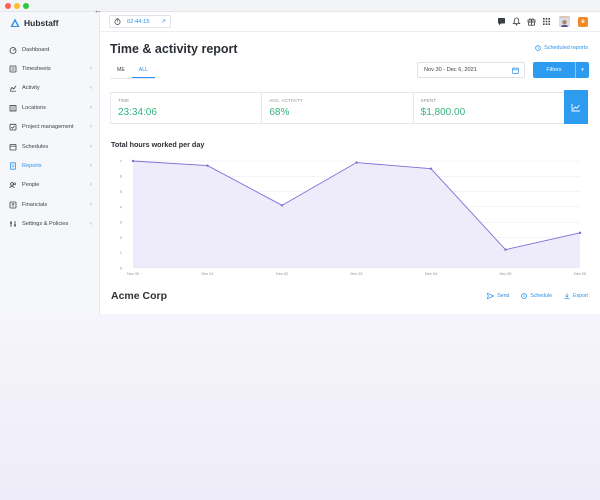  What do you see at coordinates (31, 88) in the screenshot?
I see `sidebar-item-label: Activity` at bounding box center [31, 88].